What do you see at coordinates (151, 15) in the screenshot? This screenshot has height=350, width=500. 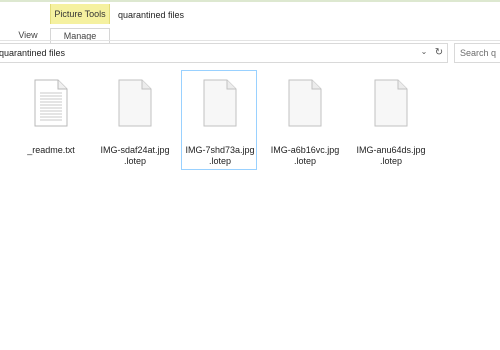 I see `window-title: quarantined files` at bounding box center [151, 15].